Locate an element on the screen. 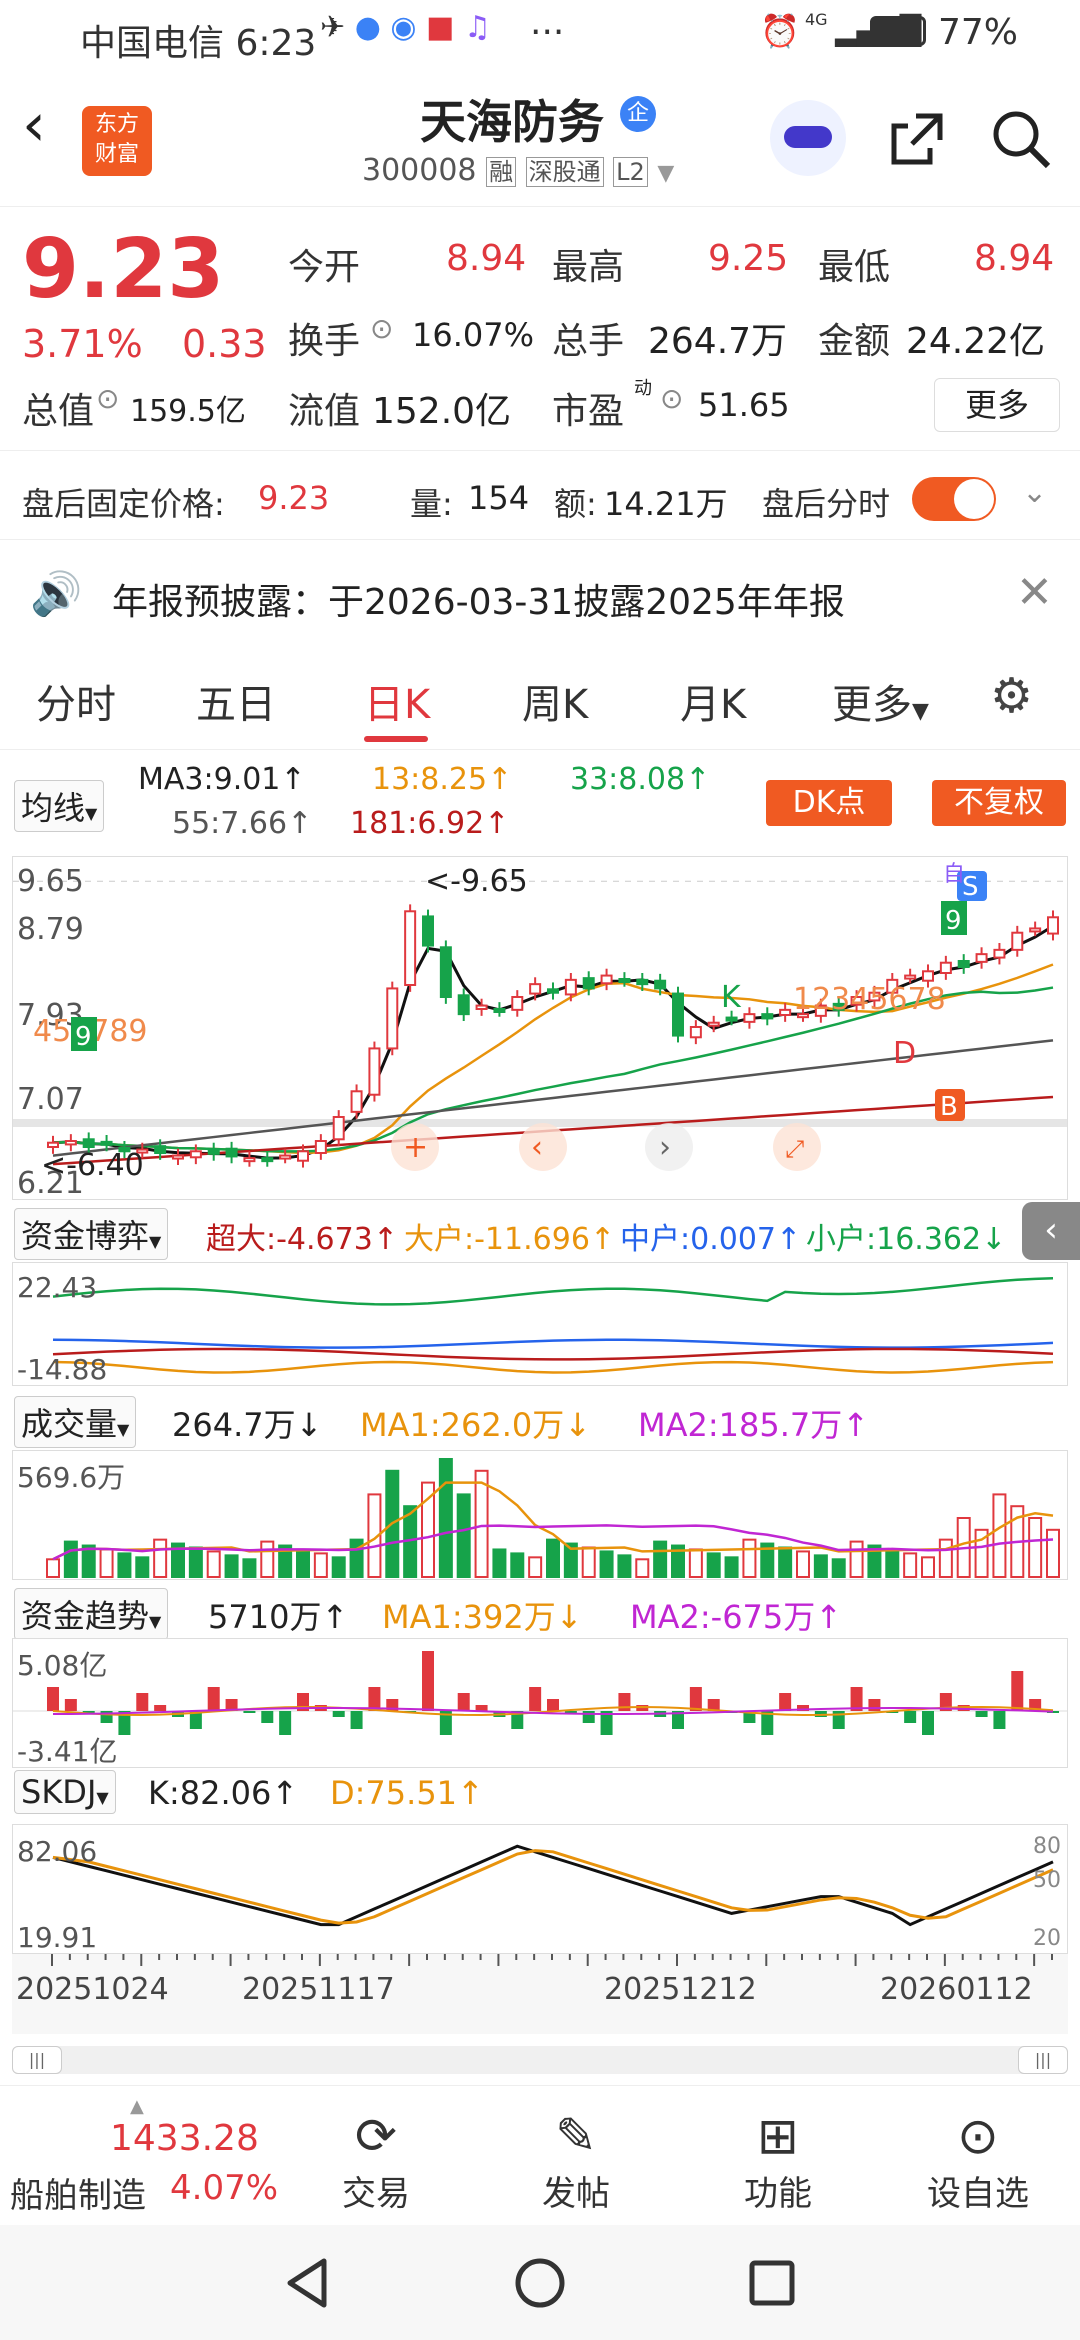 The image size is (1080, 2340). nav-post: ✎ 发帖 is located at coordinates (576, 2160).